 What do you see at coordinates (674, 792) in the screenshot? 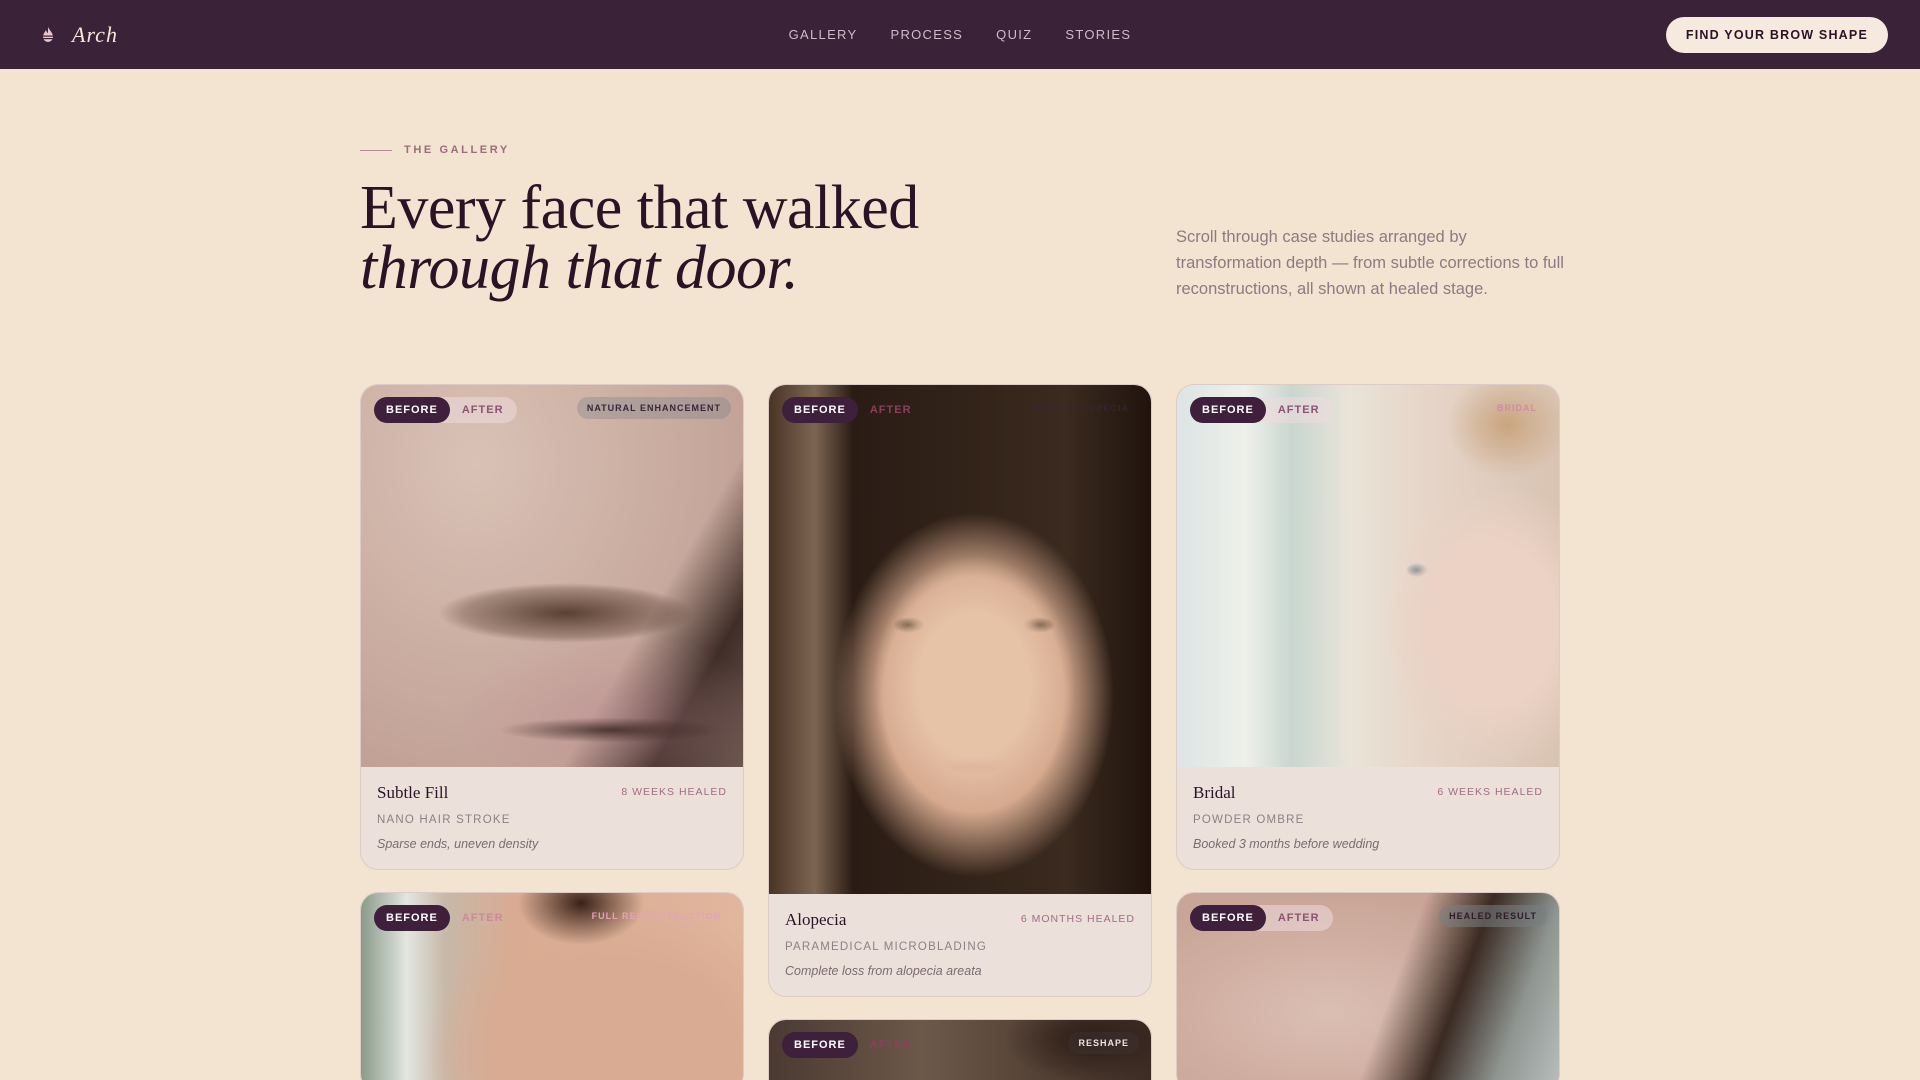
I see `healed-duration: 8 WEEKS HEALED` at bounding box center [674, 792].